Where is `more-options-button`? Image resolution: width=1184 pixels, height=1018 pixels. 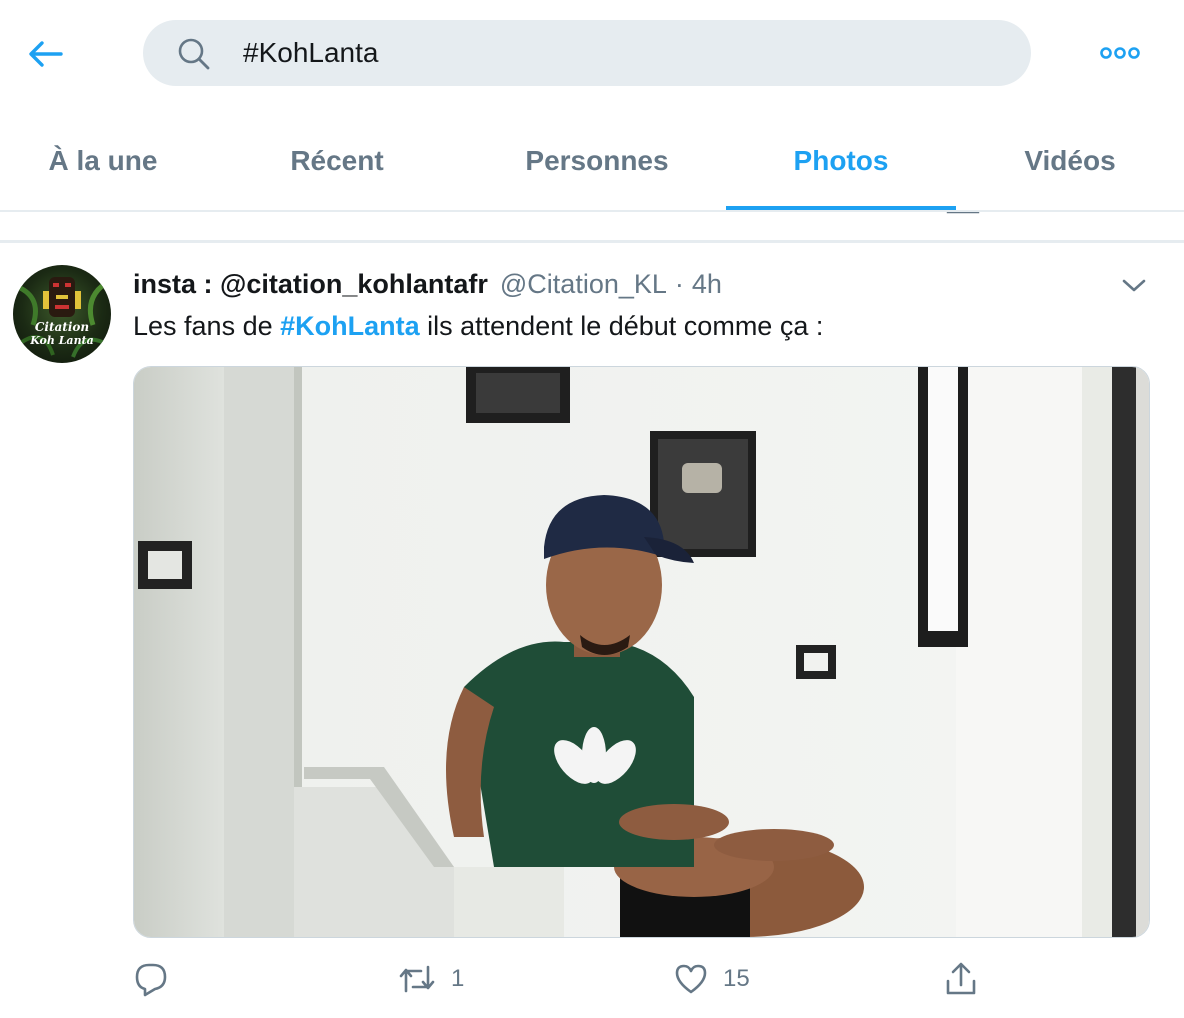
more-options-button is located at coordinates (1120, 53).